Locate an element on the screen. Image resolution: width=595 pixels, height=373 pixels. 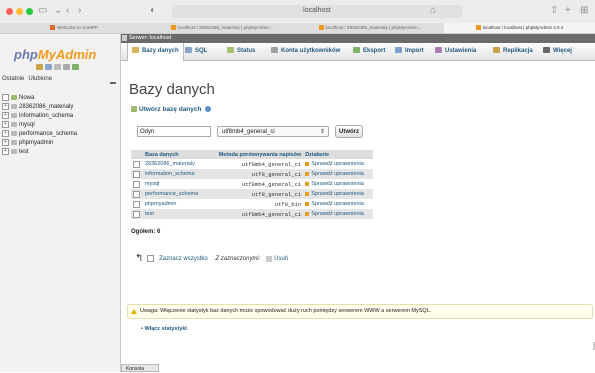
tree-item-label: test is located at coordinates (24, 152).